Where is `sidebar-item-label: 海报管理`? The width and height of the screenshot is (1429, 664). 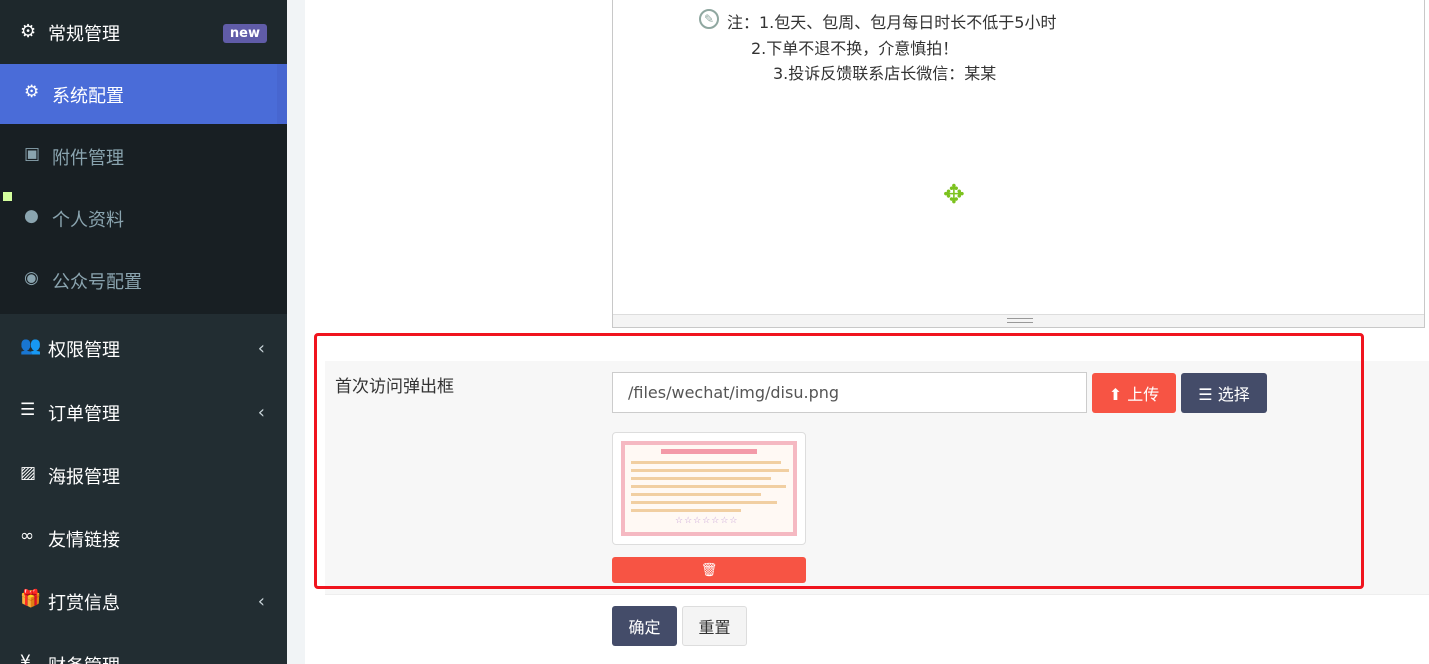
sidebar-item-label: 海报管理 is located at coordinates (84, 477).